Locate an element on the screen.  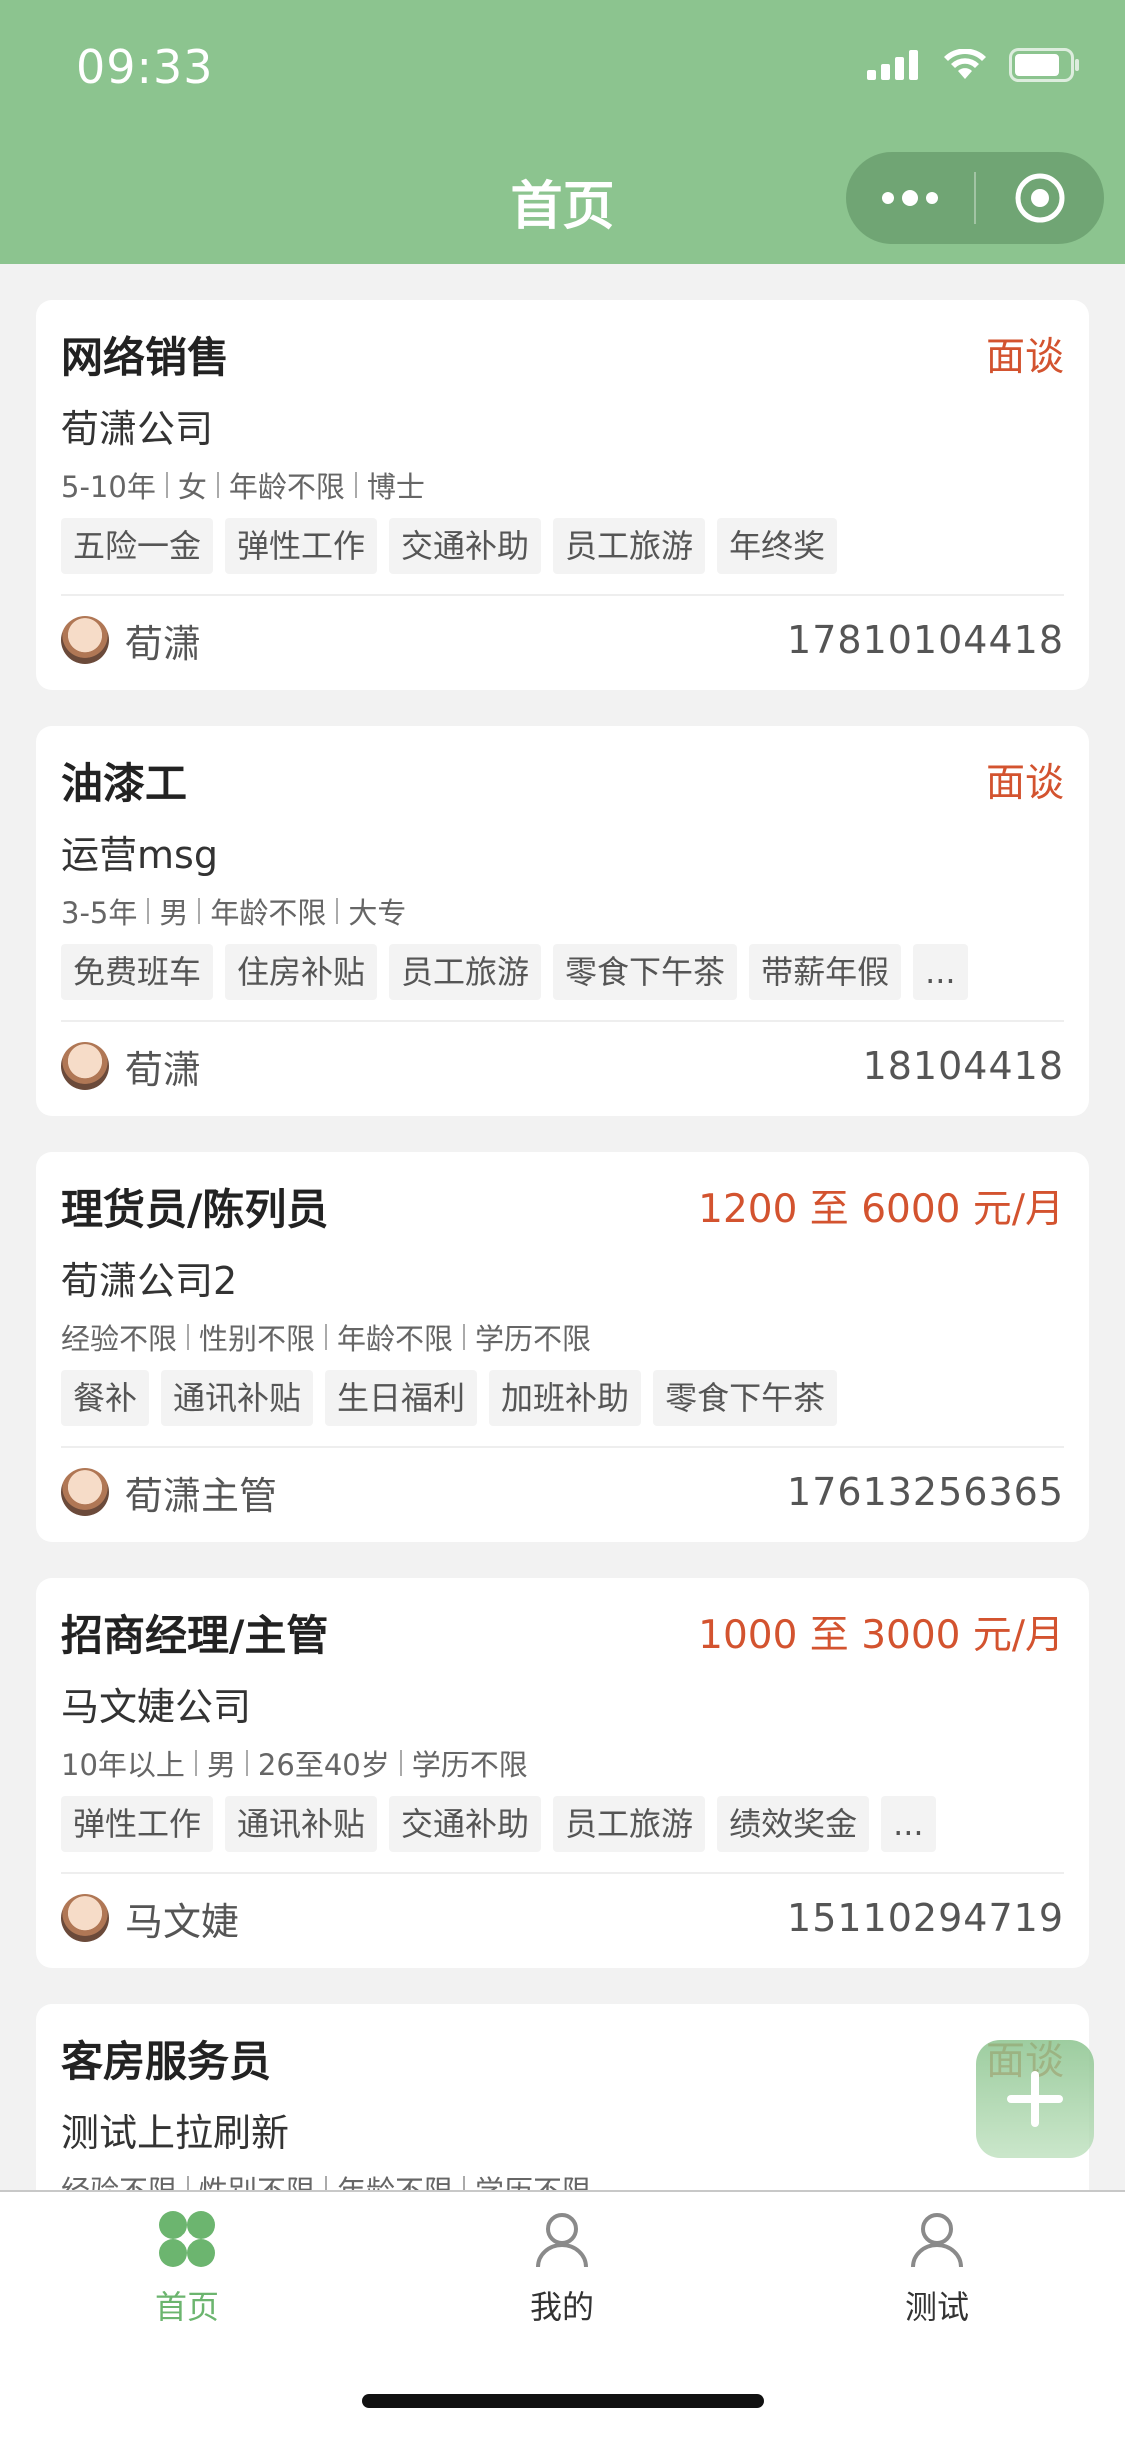
contact-phone: 17613256365 is located at coordinates (925, 1492).